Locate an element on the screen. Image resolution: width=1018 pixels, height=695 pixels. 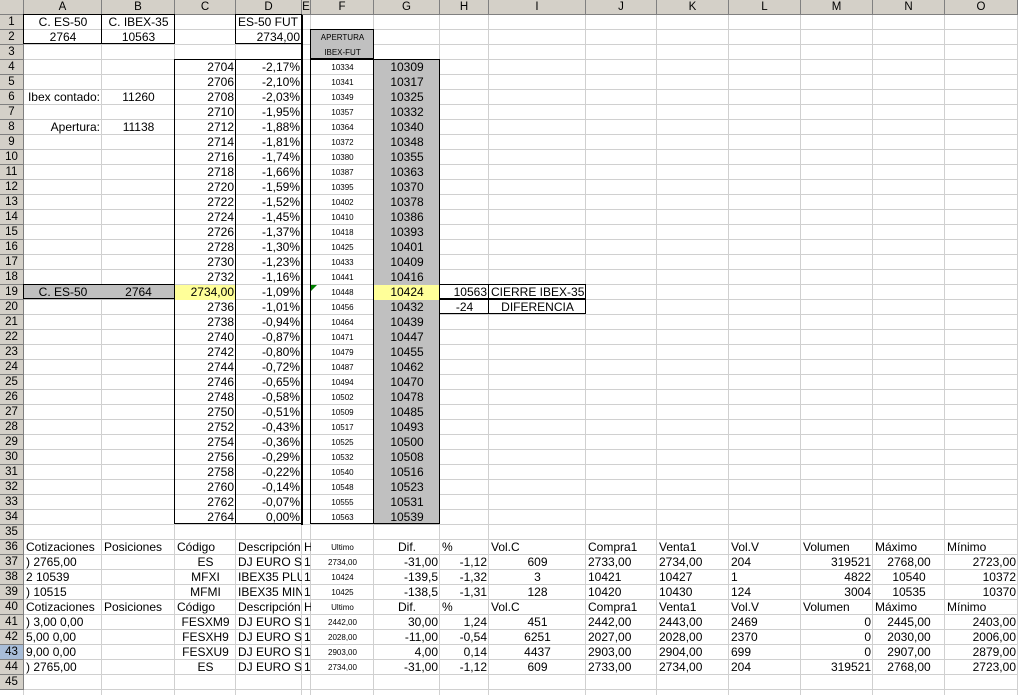
quote-vol-v: 124 is located at coordinates (765, 592).